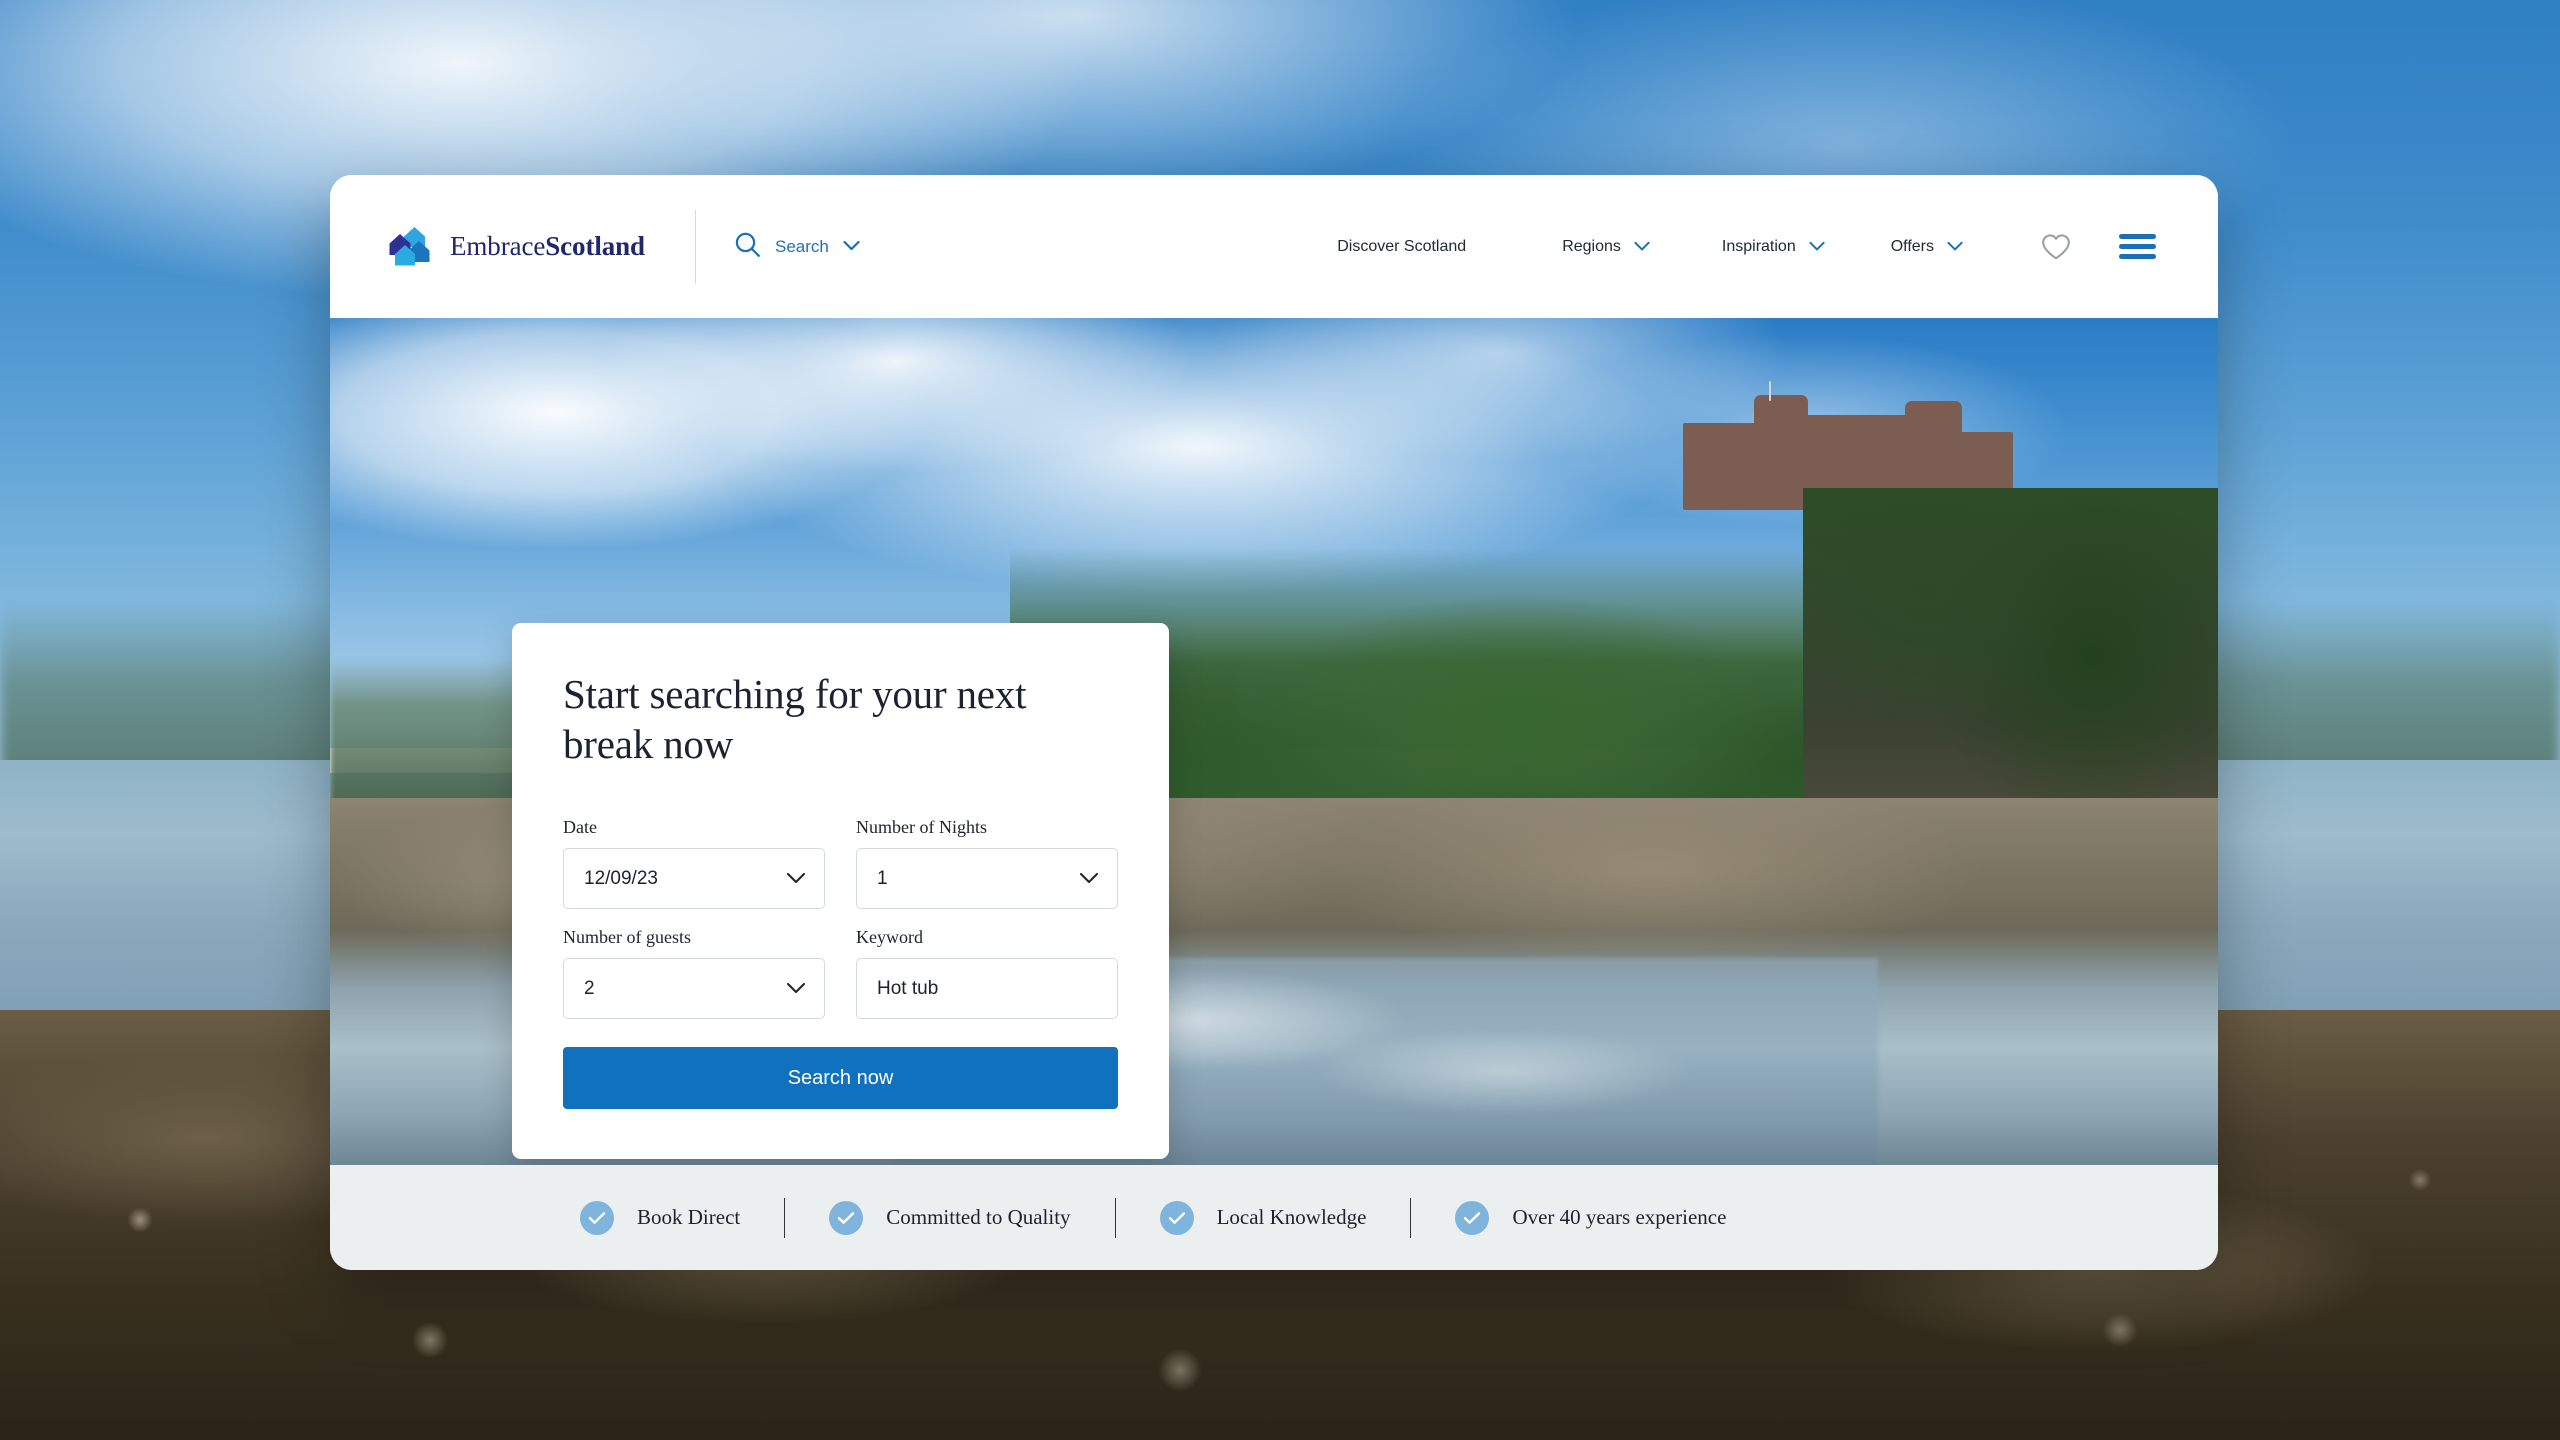  Describe the element at coordinates (1619, 1217) in the screenshot. I see `trust-label: Over 40 years experience` at that location.